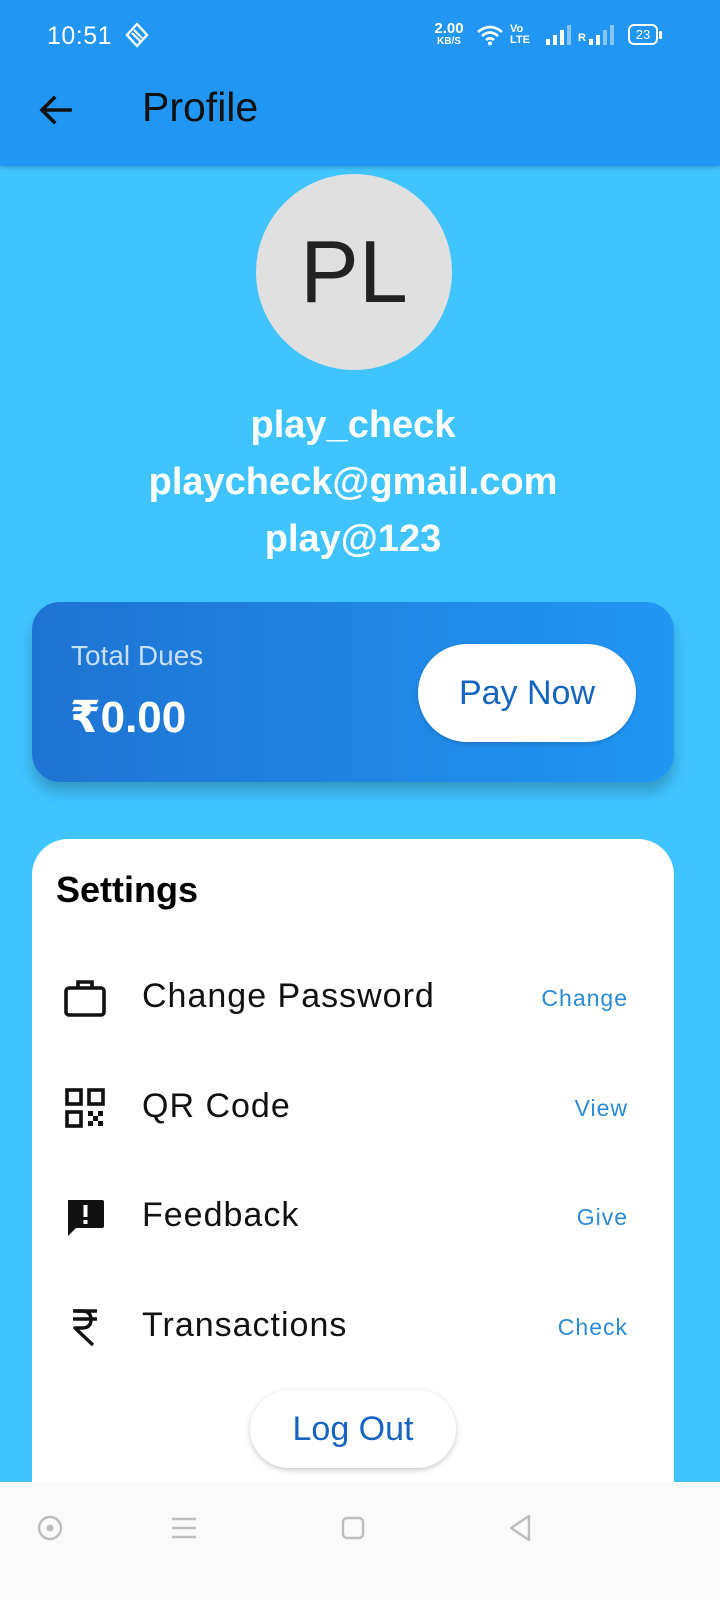 This screenshot has width=720, height=1600. What do you see at coordinates (597, 35) in the screenshot?
I see `roaming-signal-icon: R` at bounding box center [597, 35].